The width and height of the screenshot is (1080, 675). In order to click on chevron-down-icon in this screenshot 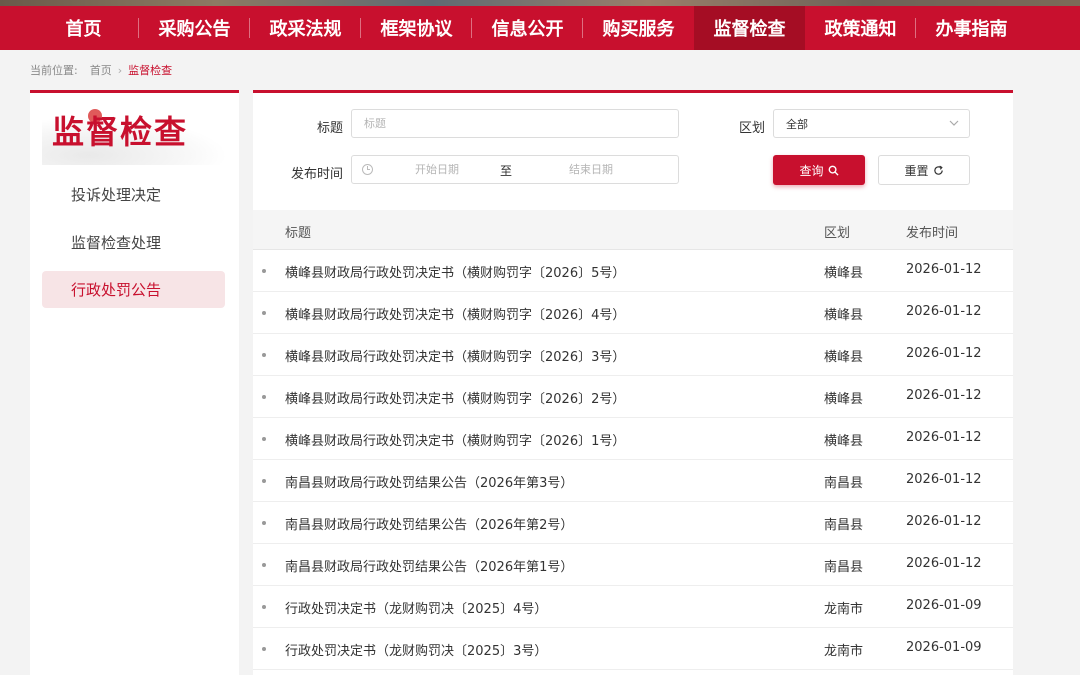, I will do `click(954, 123)`.